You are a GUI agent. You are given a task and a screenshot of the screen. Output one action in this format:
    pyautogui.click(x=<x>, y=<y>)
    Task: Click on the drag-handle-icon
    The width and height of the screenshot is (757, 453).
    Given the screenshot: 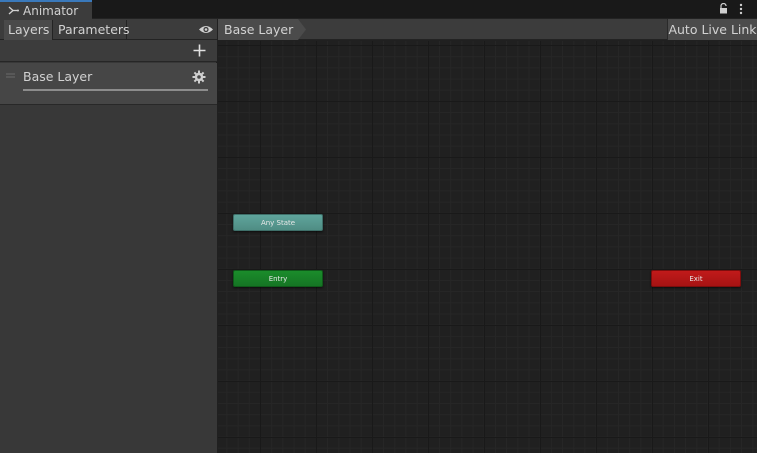 What is the action you would take?
    pyautogui.click(x=10, y=75)
    